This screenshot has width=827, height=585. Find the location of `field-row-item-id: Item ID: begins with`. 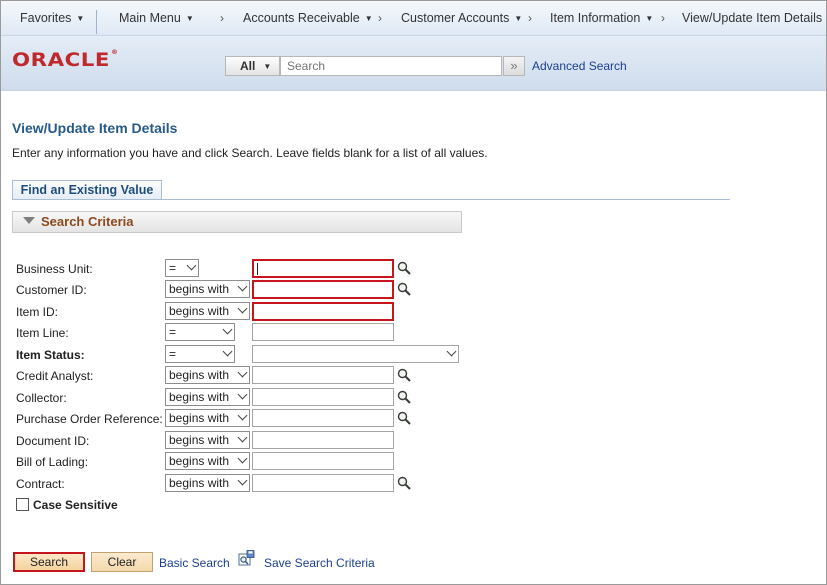

field-row-item-id: Item ID: begins with is located at coordinates (413, 312).